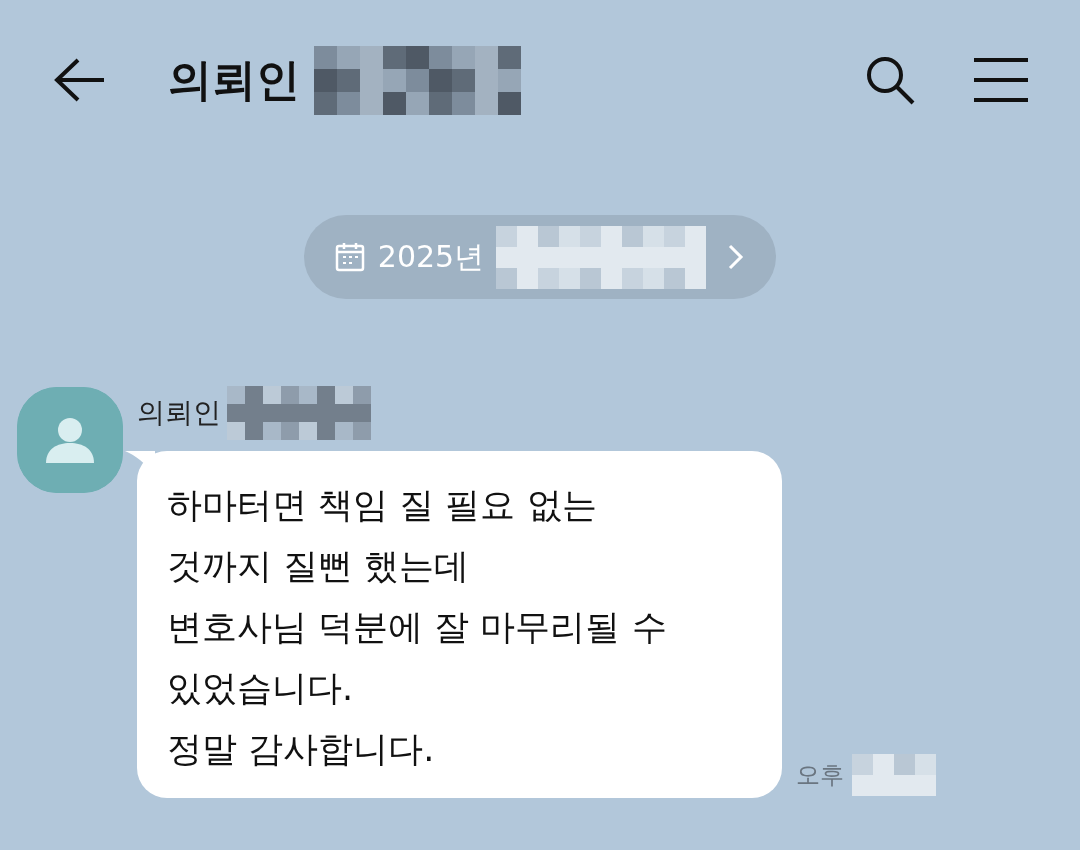 This screenshot has width=1080, height=850. I want to click on sender-name: 의뢰인, so click(179, 413).